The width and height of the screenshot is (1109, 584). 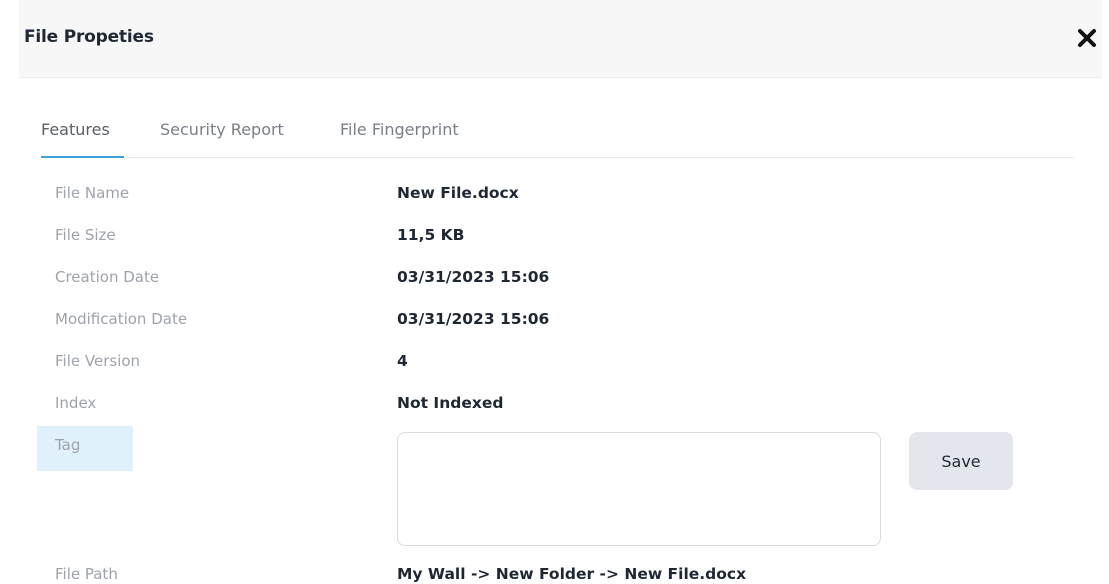 What do you see at coordinates (450, 403) in the screenshot?
I see `index-value: Not Indexed` at bounding box center [450, 403].